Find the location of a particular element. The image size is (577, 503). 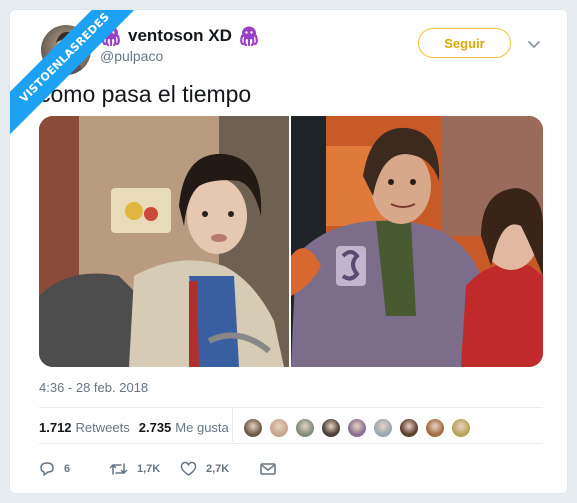

display-name: ventoson XD is located at coordinates (180, 35).